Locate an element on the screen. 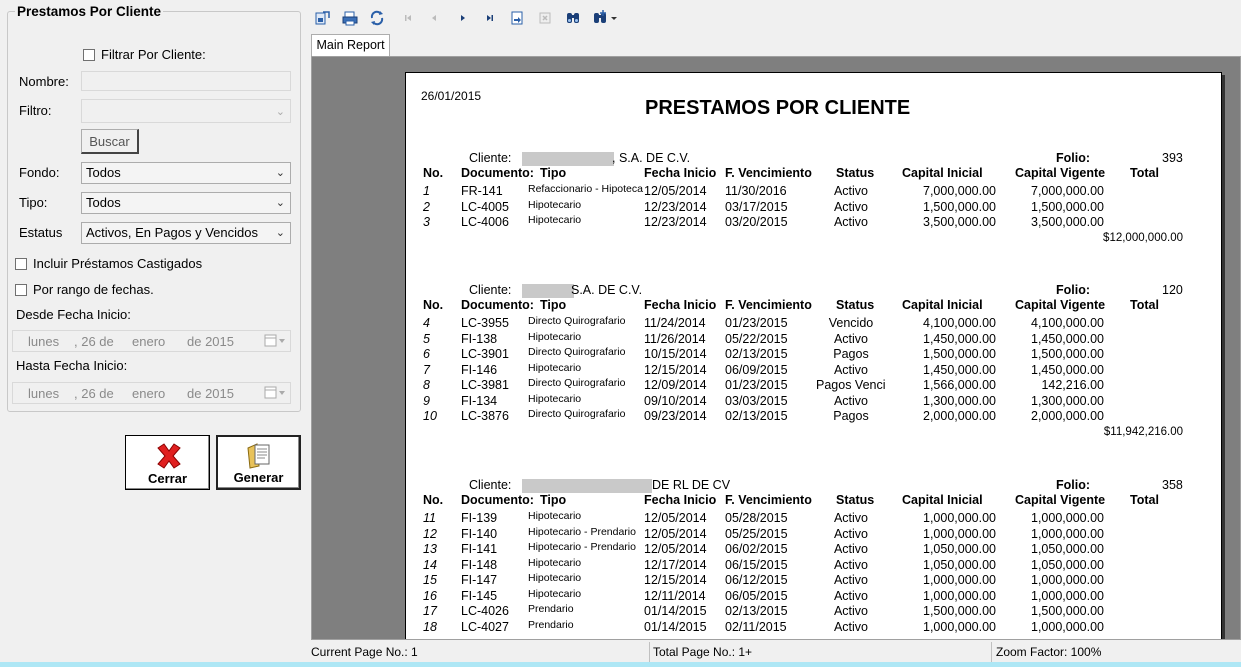 This screenshot has width=1241, height=667. generate-button: Generar is located at coordinates (258, 462).